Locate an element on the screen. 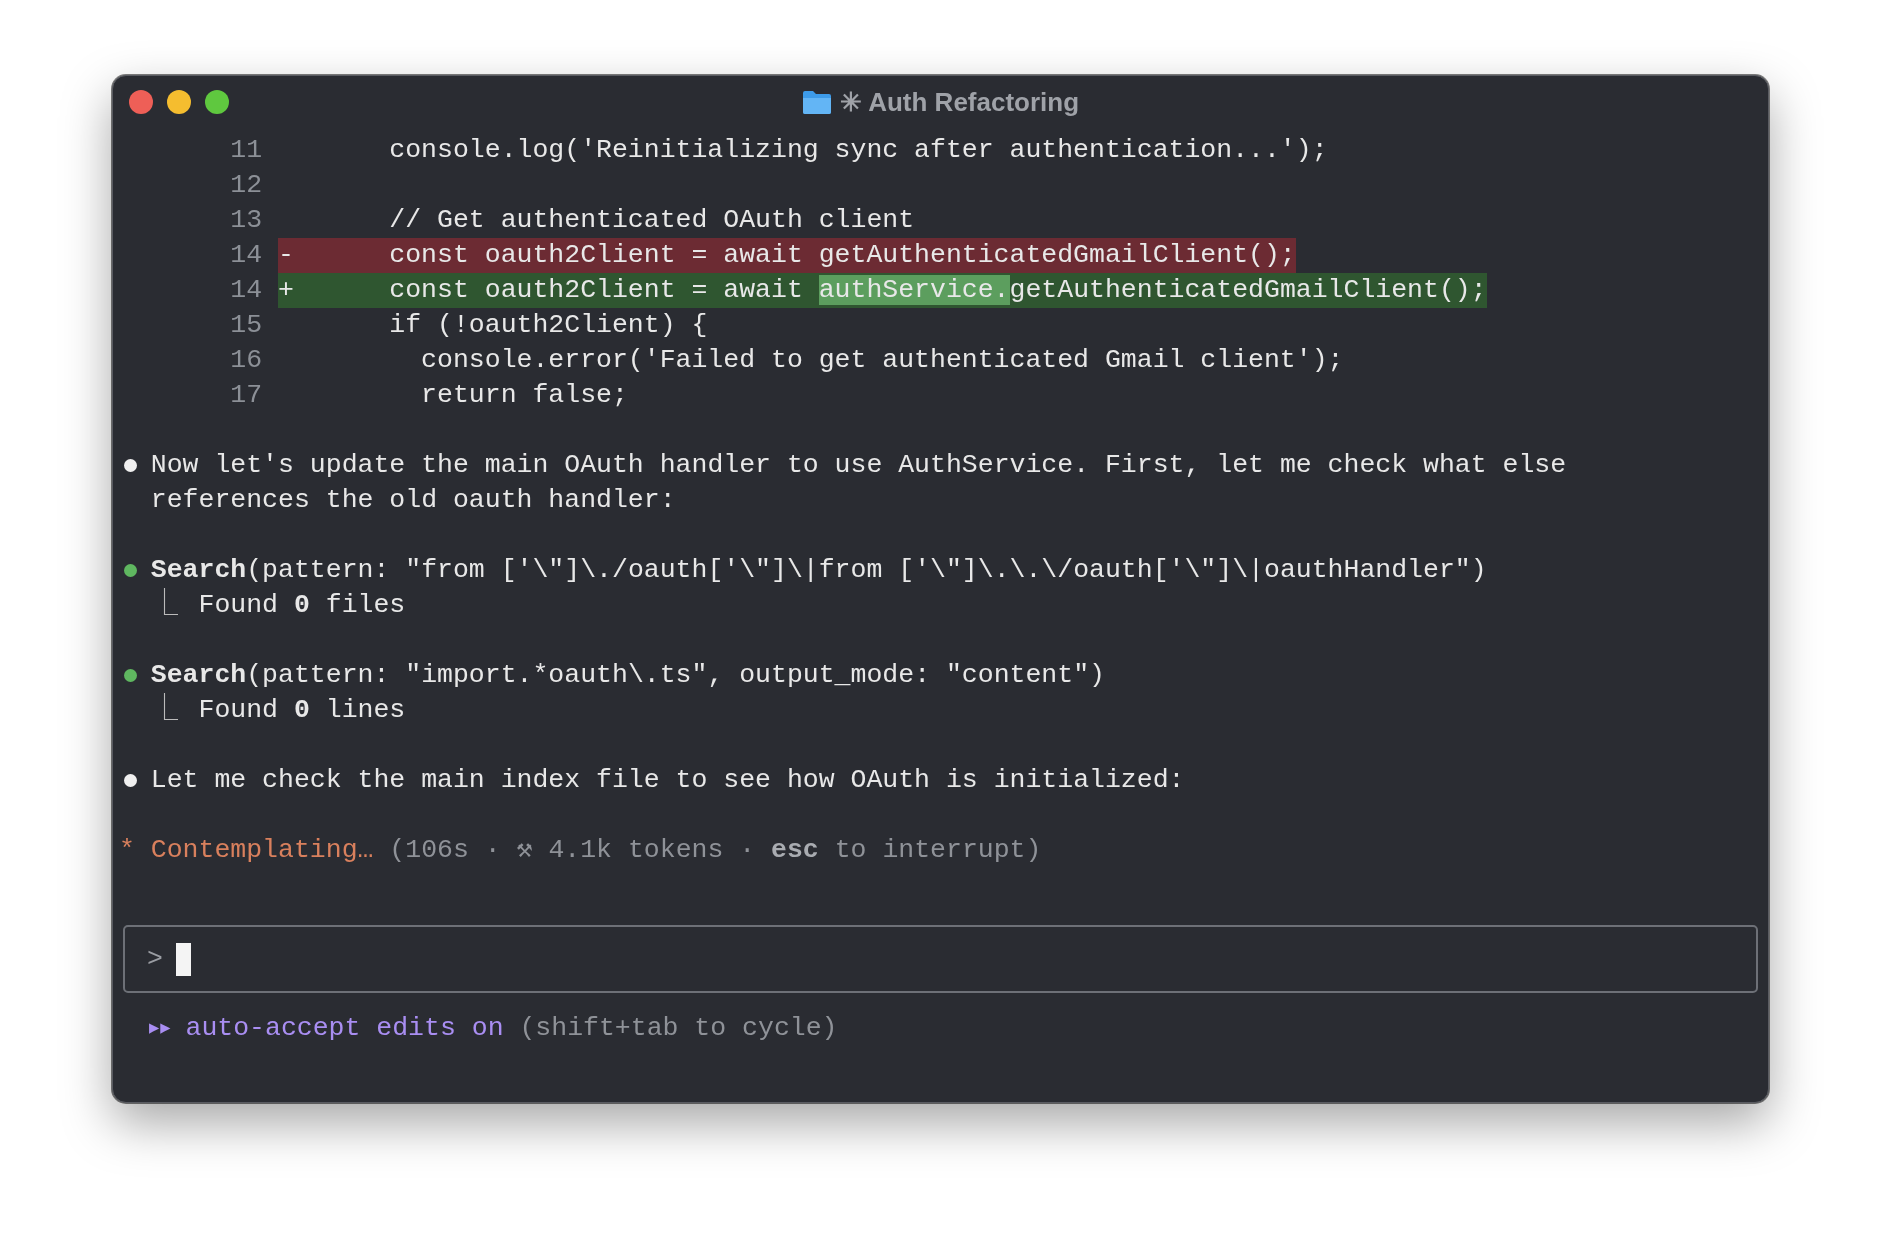 The height and width of the screenshot is (1252, 1880). code-line: const oauth2Client = await getAuthenticatedGmailClient(); is located at coordinates (842, 255).